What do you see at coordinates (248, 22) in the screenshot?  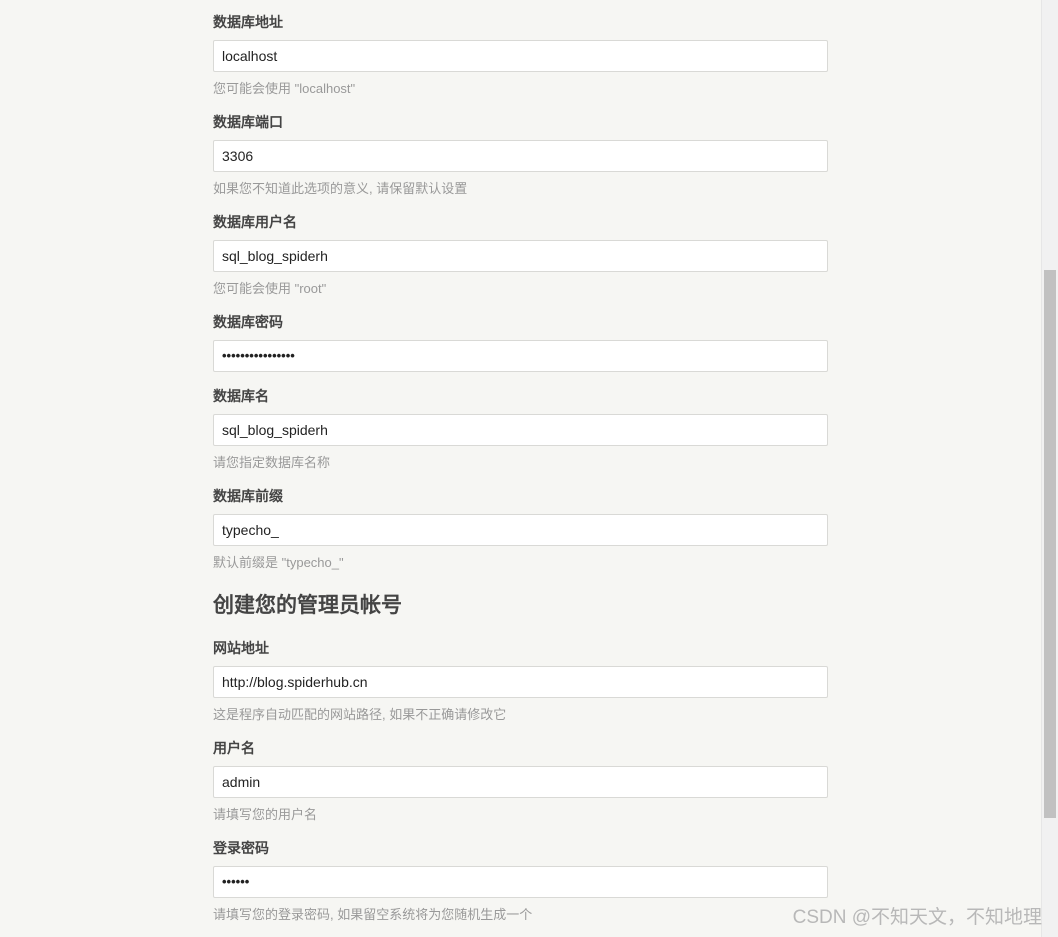 I see `field-label: 数据库地址` at bounding box center [248, 22].